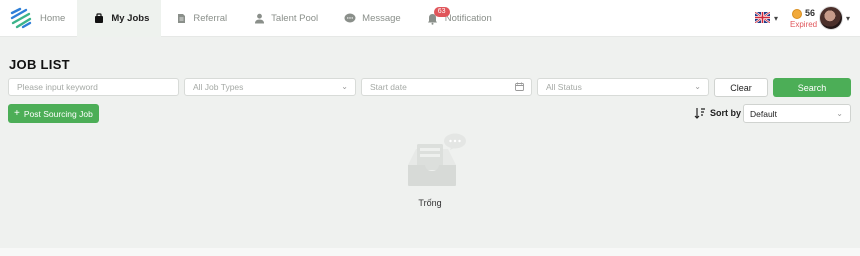  I want to click on coin-balance: 56, so click(810, 13).